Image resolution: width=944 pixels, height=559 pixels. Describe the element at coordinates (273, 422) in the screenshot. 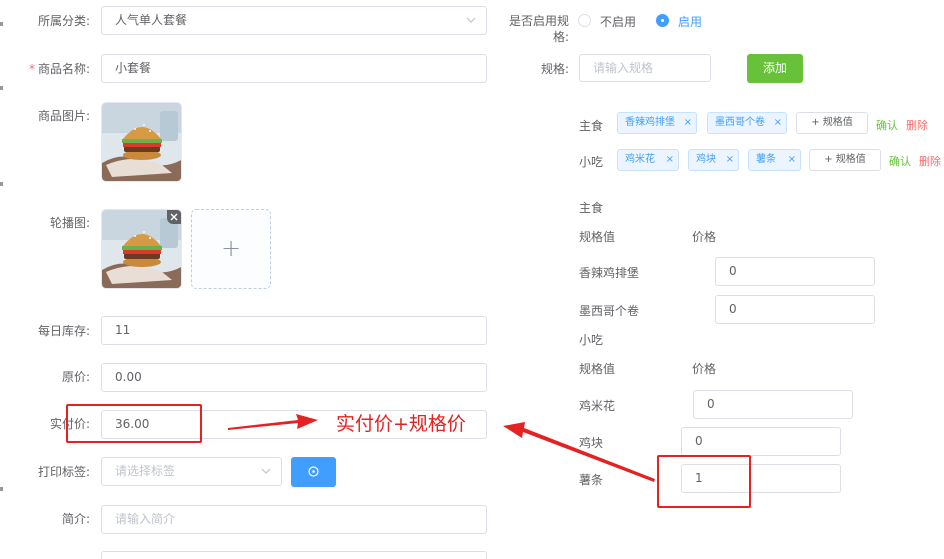

I see `arrow-right` at that location.